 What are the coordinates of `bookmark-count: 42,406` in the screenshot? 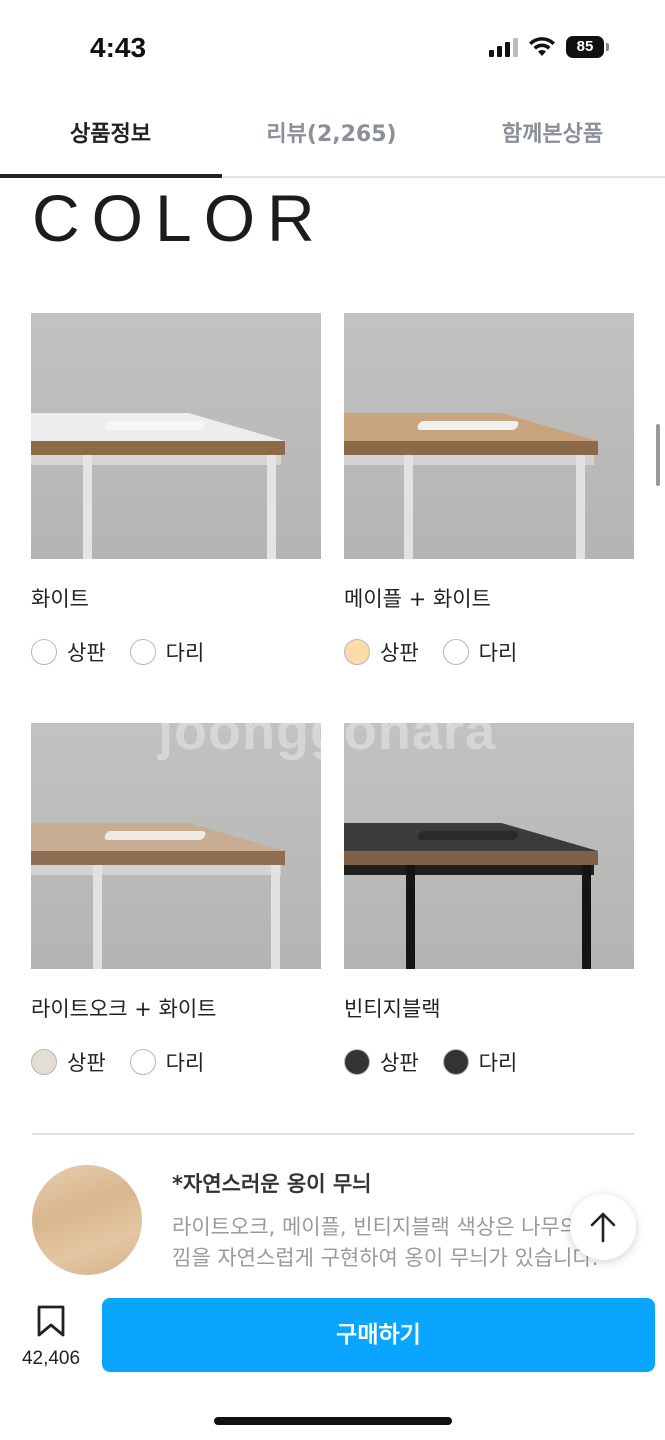 It's located at (51, 1358).